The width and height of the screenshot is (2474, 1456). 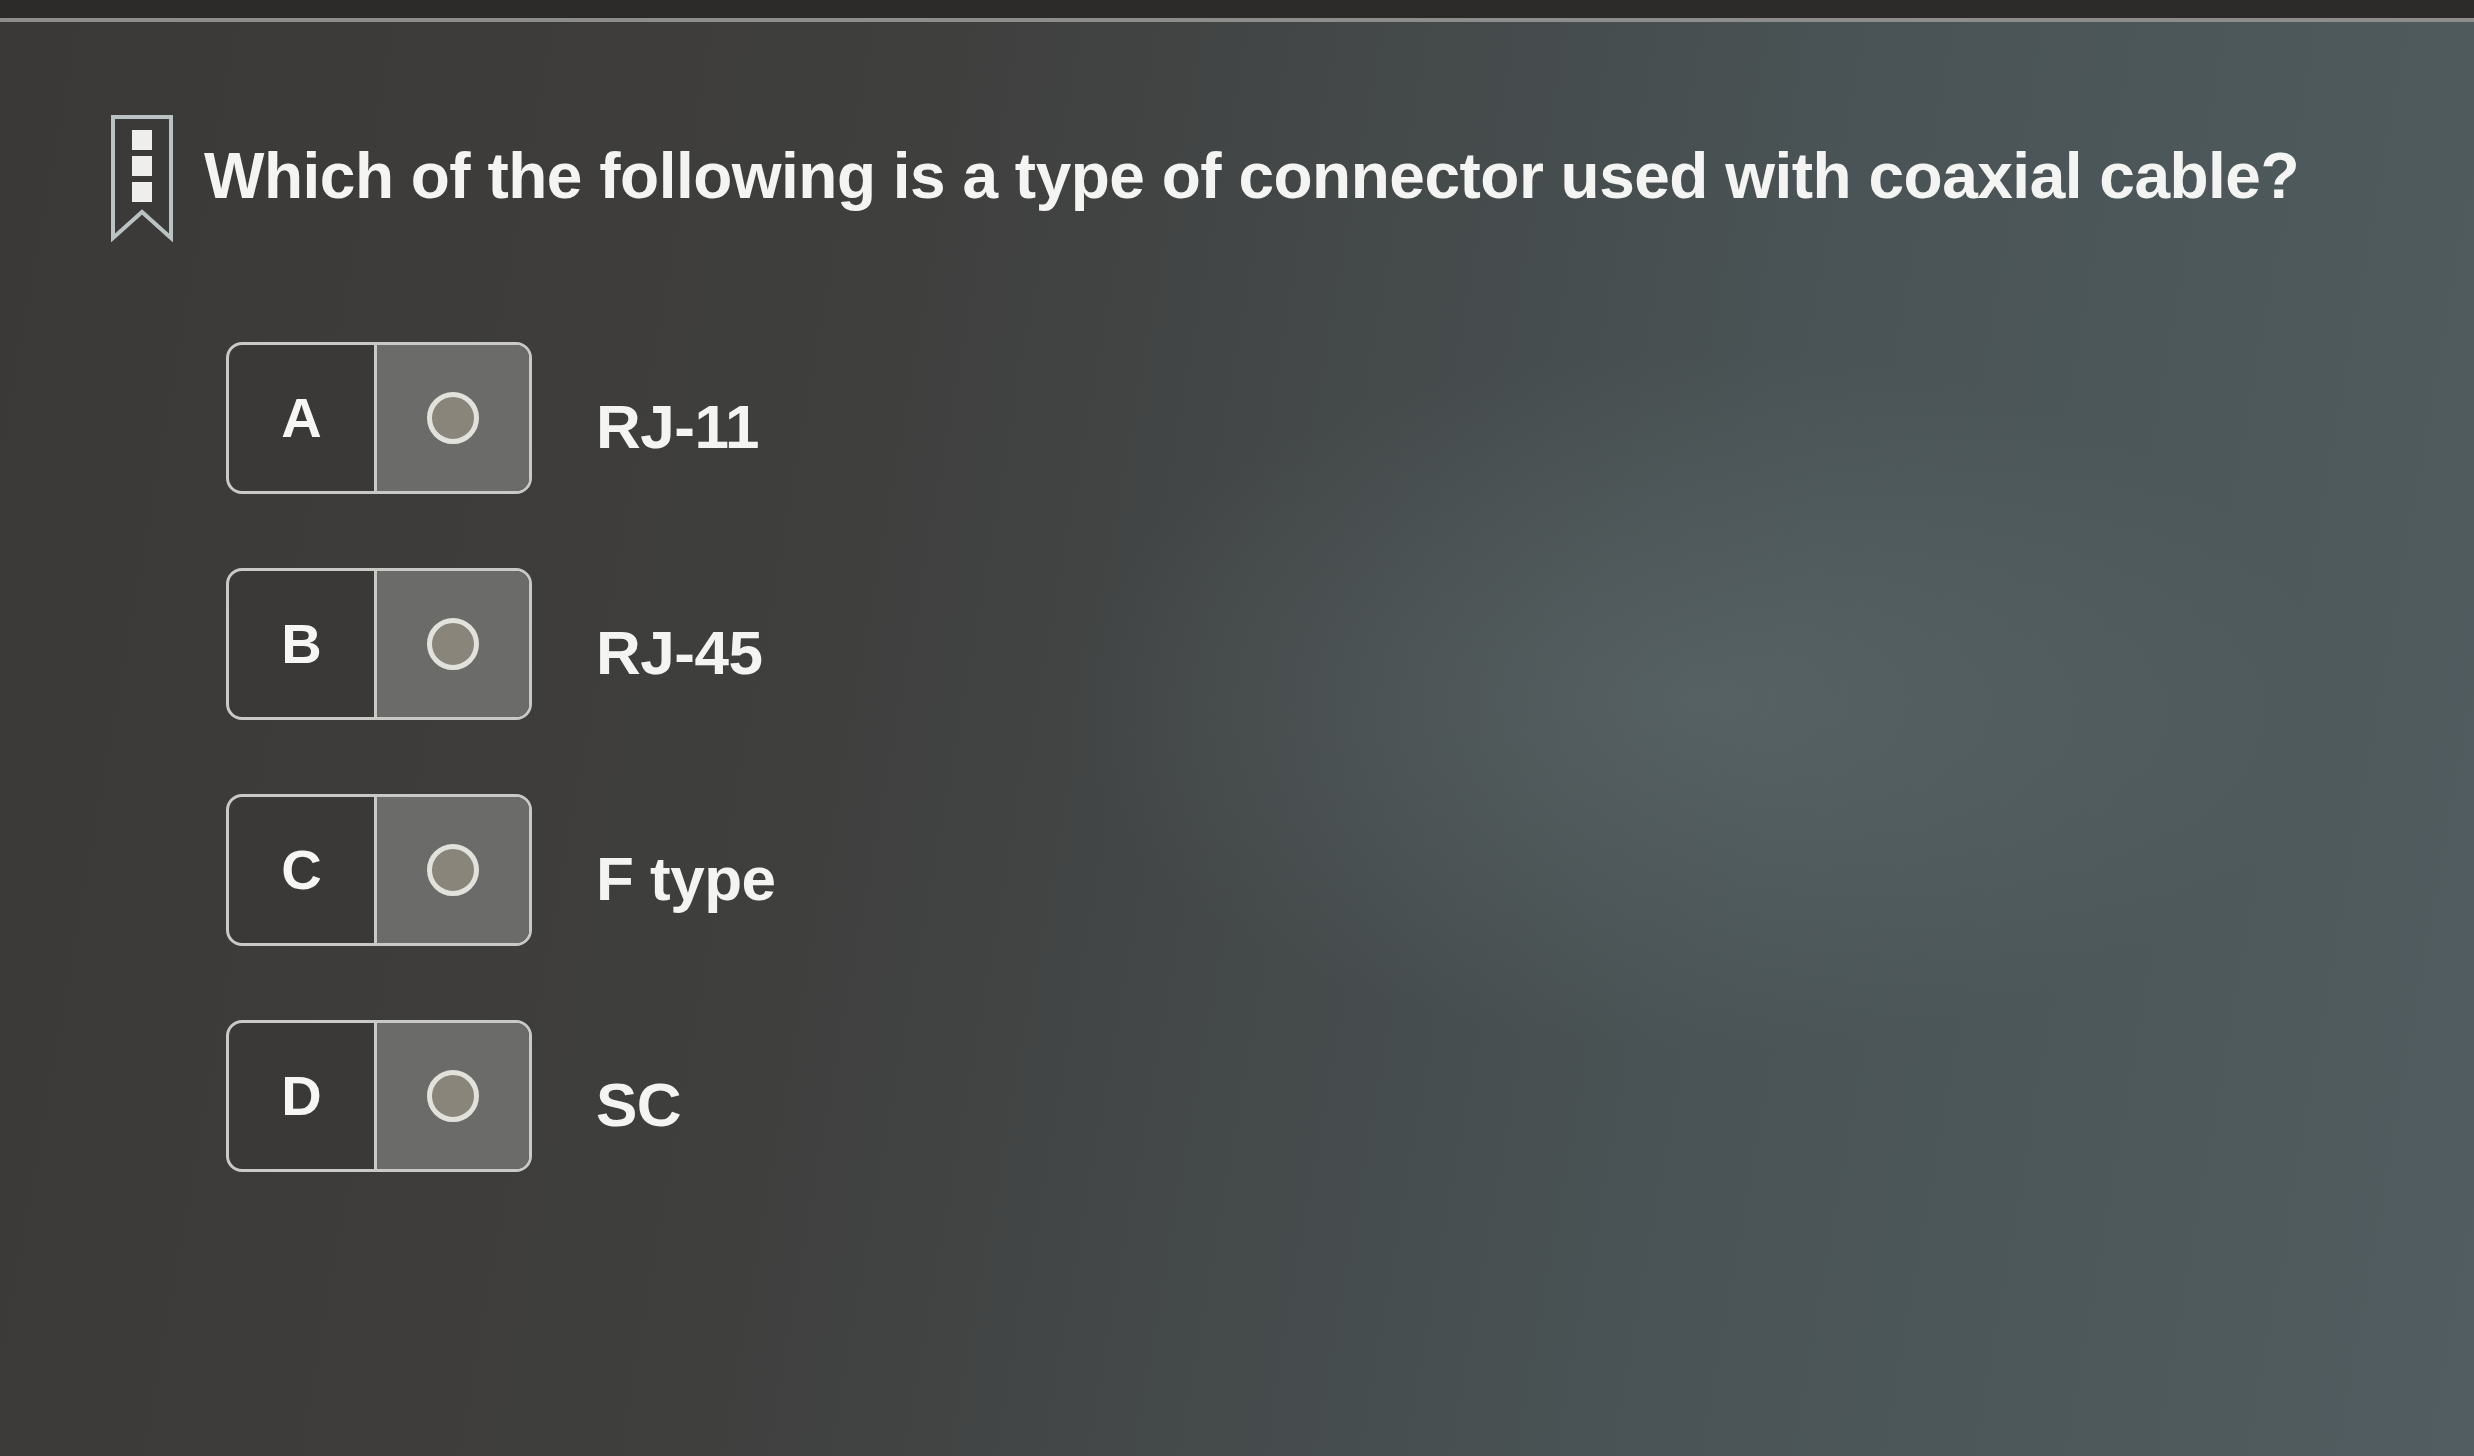 What do you see at coordinates (639, 1104) in the screenshot?
I see `answer-text: SC` at bounding box center [639, 1104].